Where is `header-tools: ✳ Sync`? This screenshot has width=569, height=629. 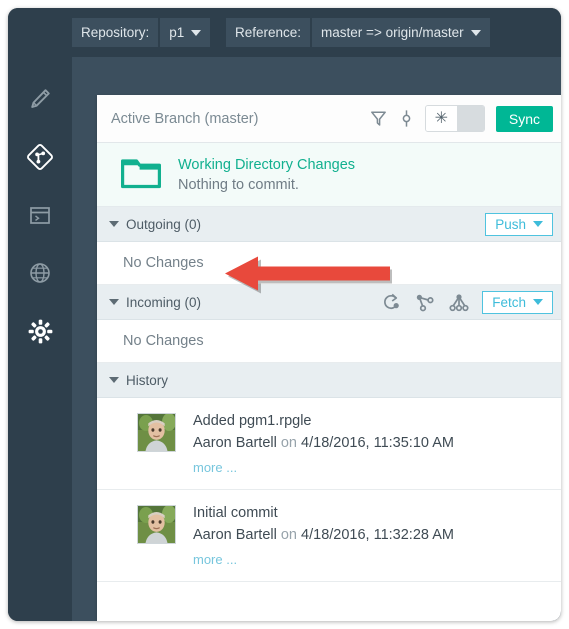 header-tools: ✳ Sync is located at coordinates (461, 118).